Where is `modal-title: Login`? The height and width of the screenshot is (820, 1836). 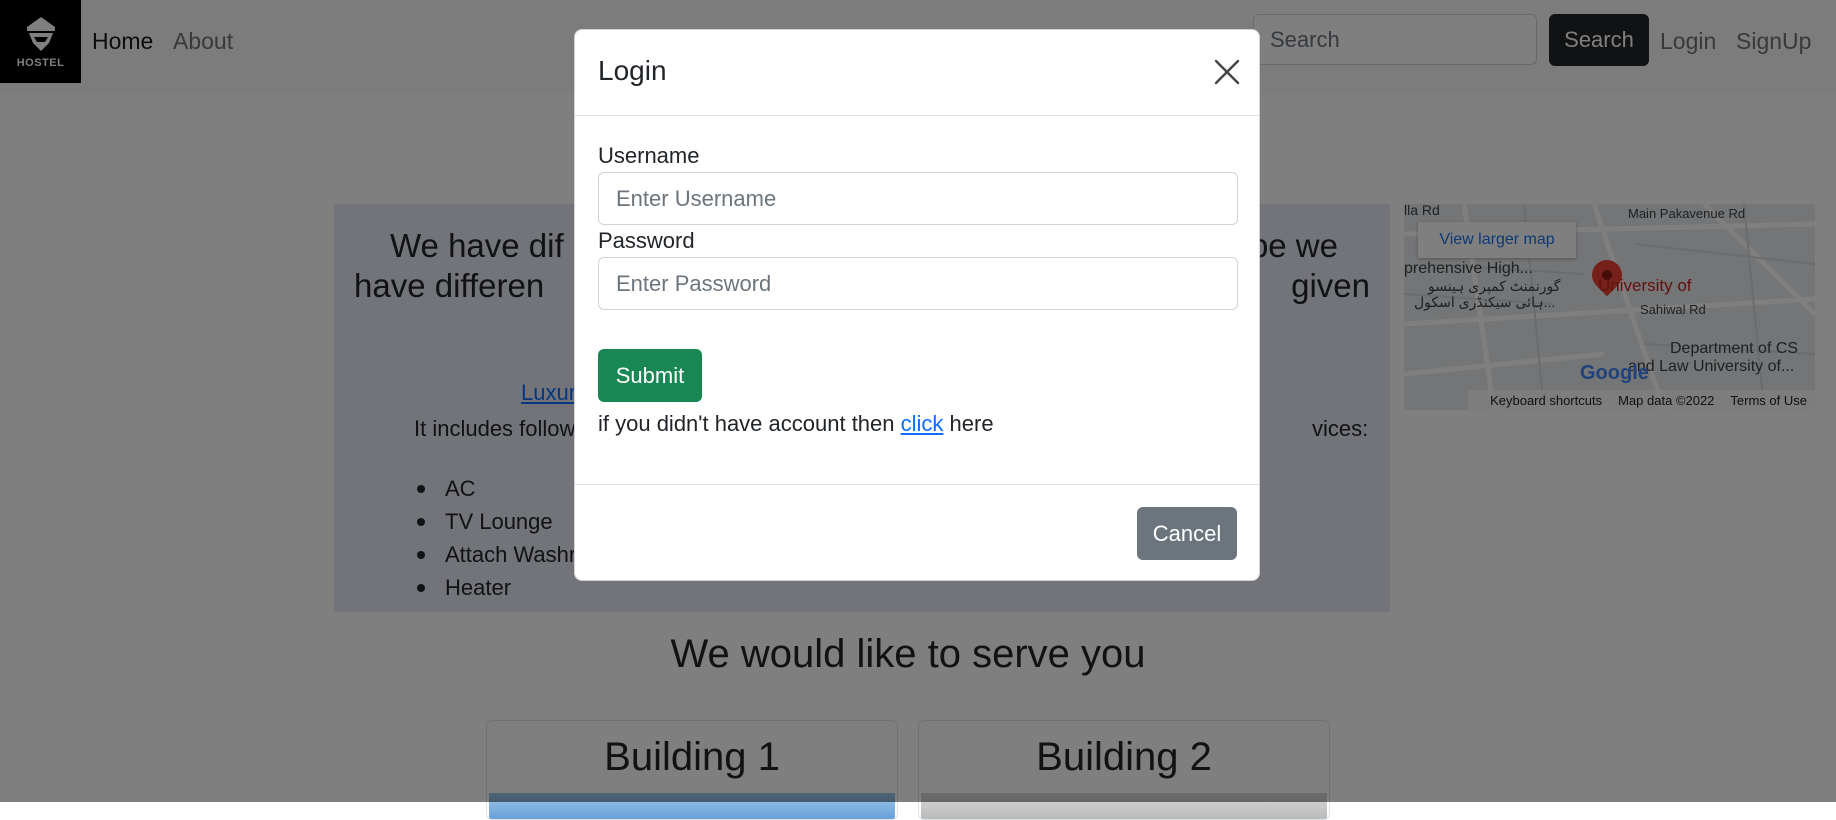
modal-title: Login is located at coordinates (632, 70).